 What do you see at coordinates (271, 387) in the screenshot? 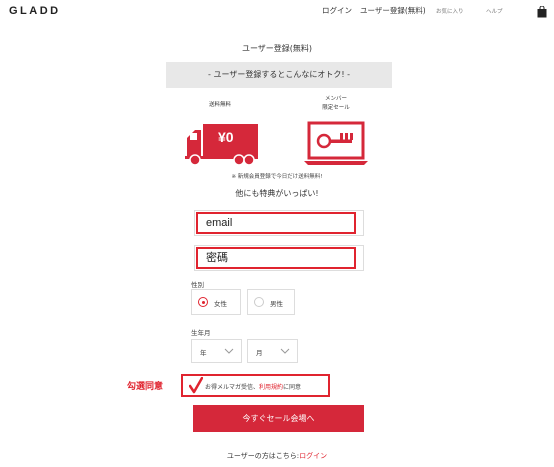
I see `terms-link: 利用規約` at bounding box center [271, 387].